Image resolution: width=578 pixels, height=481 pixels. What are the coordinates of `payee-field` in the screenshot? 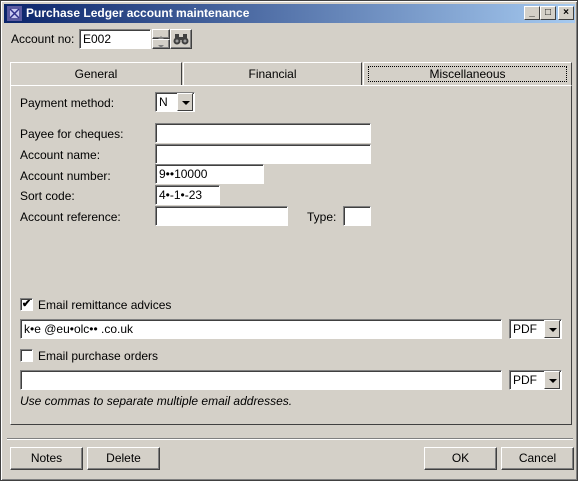 It's located at (263, 133).